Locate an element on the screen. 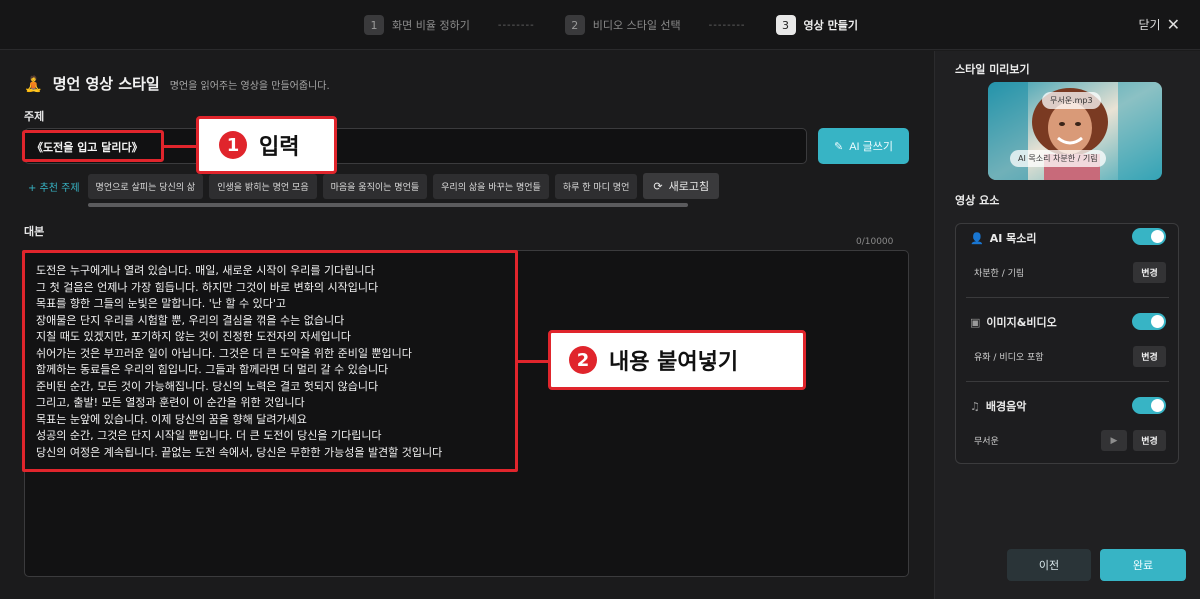  style-preview: 무서운.mp3 AI 목소리 차분한 / 기림 is located at coordinates (1075, 131).